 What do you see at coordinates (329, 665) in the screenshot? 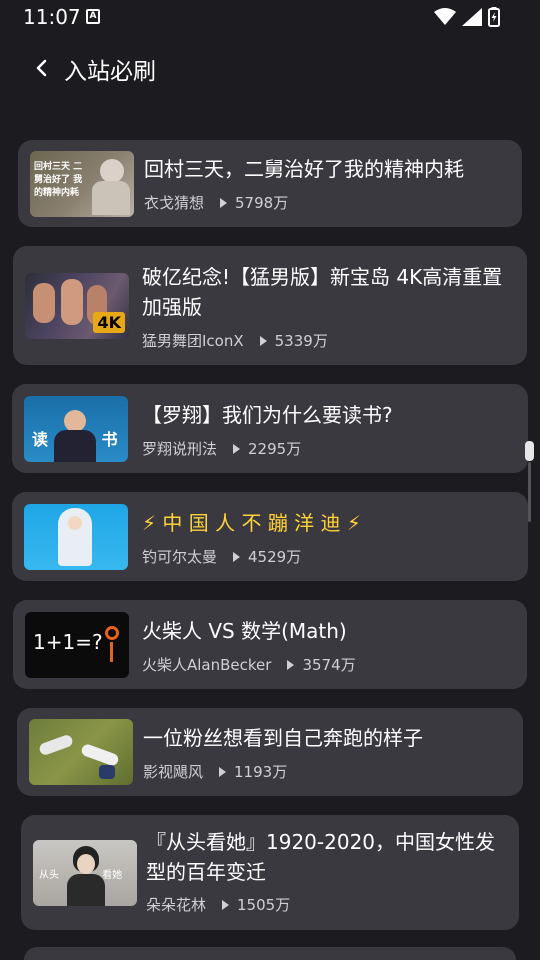
I see `video-views: 3574万` at bounding box center [329, 665].